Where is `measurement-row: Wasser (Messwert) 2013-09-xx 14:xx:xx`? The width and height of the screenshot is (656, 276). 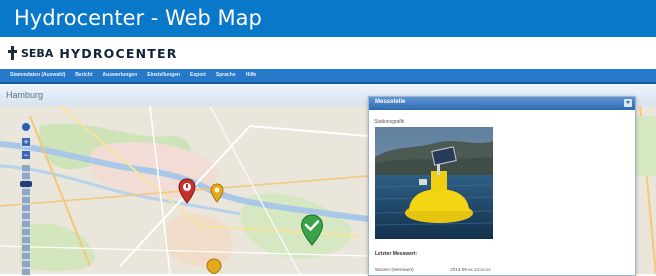
measurement-row: Wasser (Messwert) 2013-09-xx 14:xx:xx is located at coordinates (500, 269).